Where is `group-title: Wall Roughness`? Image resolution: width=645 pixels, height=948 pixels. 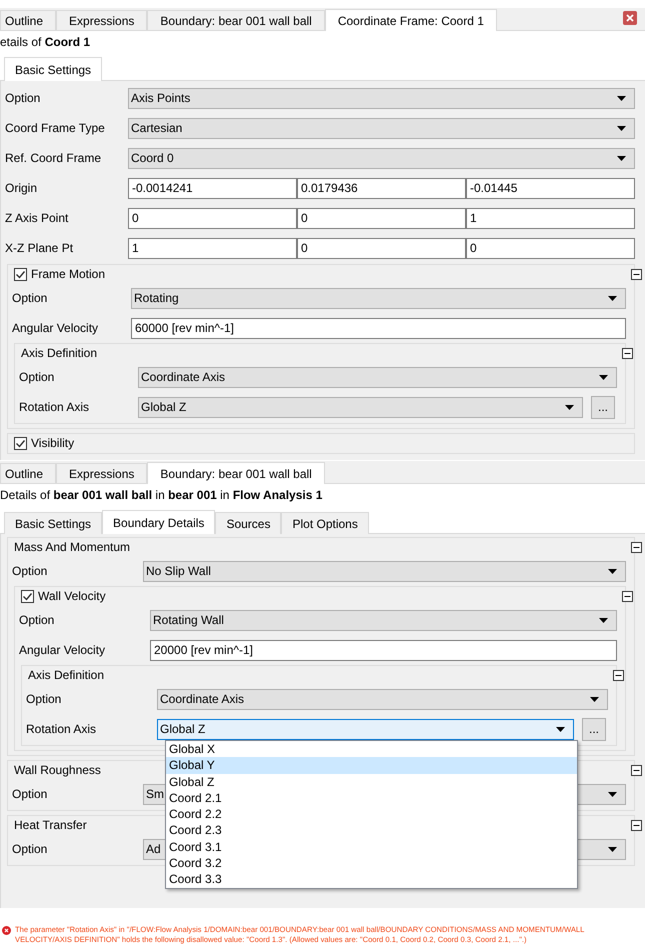
group-title: Wall Roughness is located at coordinates (57, 770).